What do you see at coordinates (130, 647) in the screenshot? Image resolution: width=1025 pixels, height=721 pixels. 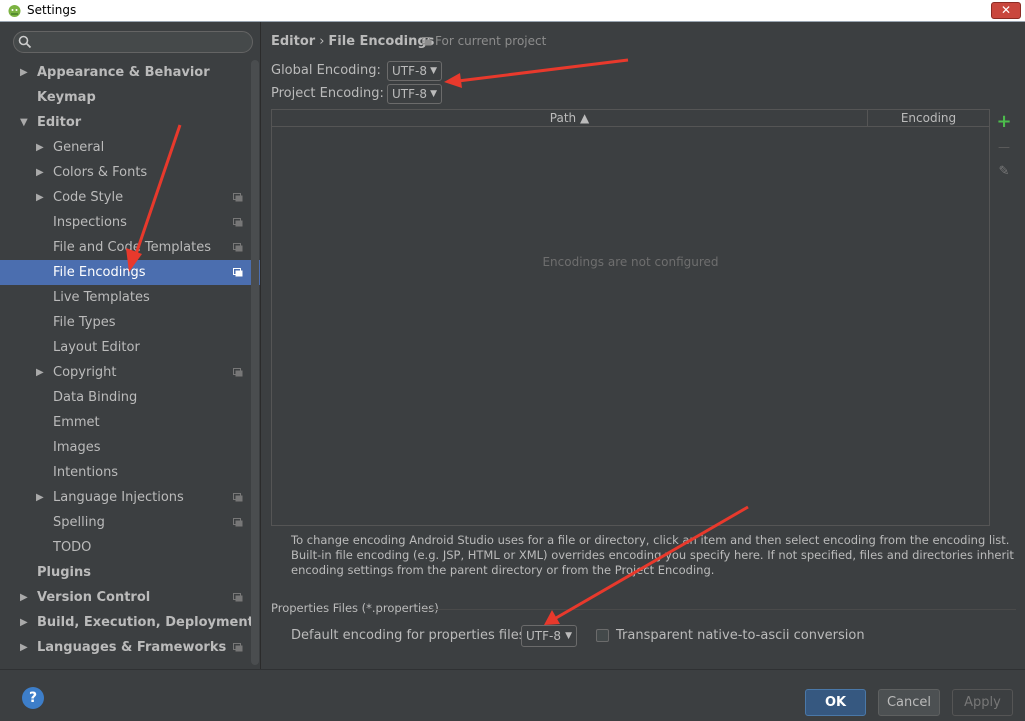 I see `sidebar-item: ▶ Languages & Frameworks` at bounding box center [130, 647].